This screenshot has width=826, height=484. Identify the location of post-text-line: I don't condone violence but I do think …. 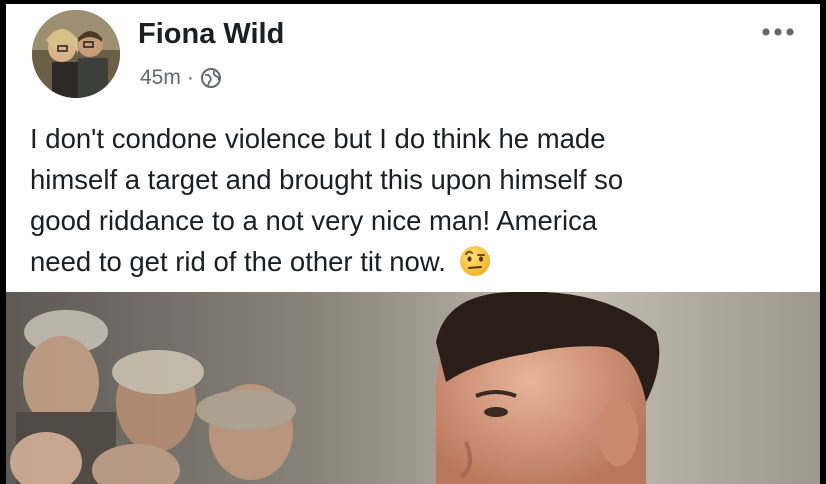
(318, 138).